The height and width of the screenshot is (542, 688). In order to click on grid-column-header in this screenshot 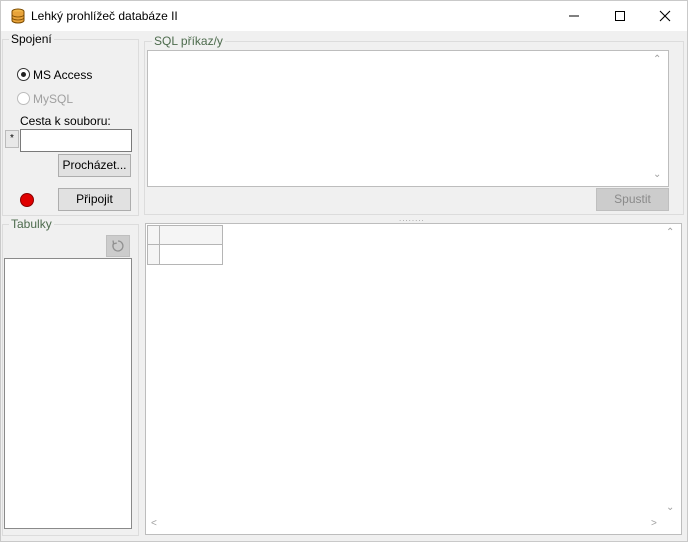, I will do `click(191, 235)`.